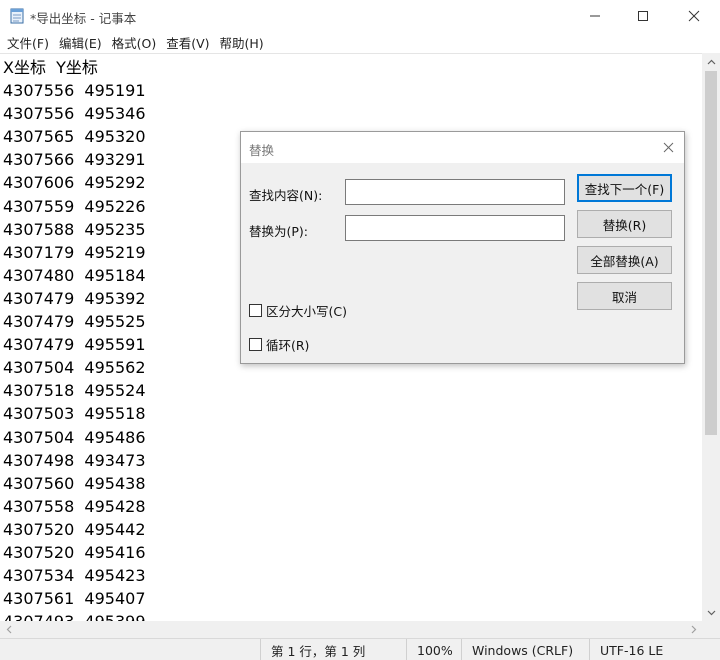  What do you see at coordinates (74, 345) in the screenshot?
I see `editor-line: 4307479 495591` at bounding box center [74, 345].